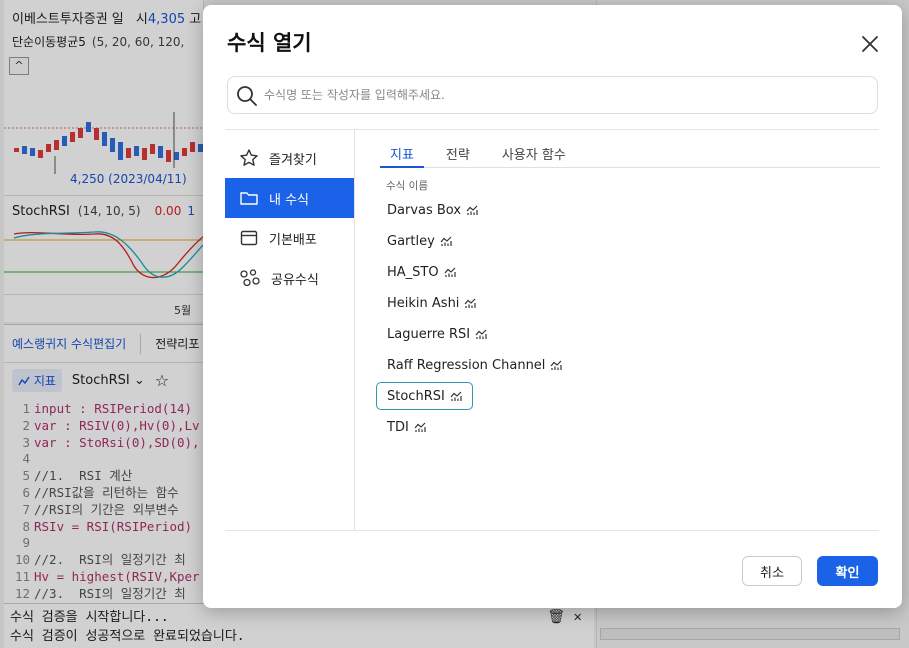 This screenshot has width=909, height=648. I want to click on tab-user-function: 사용자 함수, so click(534, 154).